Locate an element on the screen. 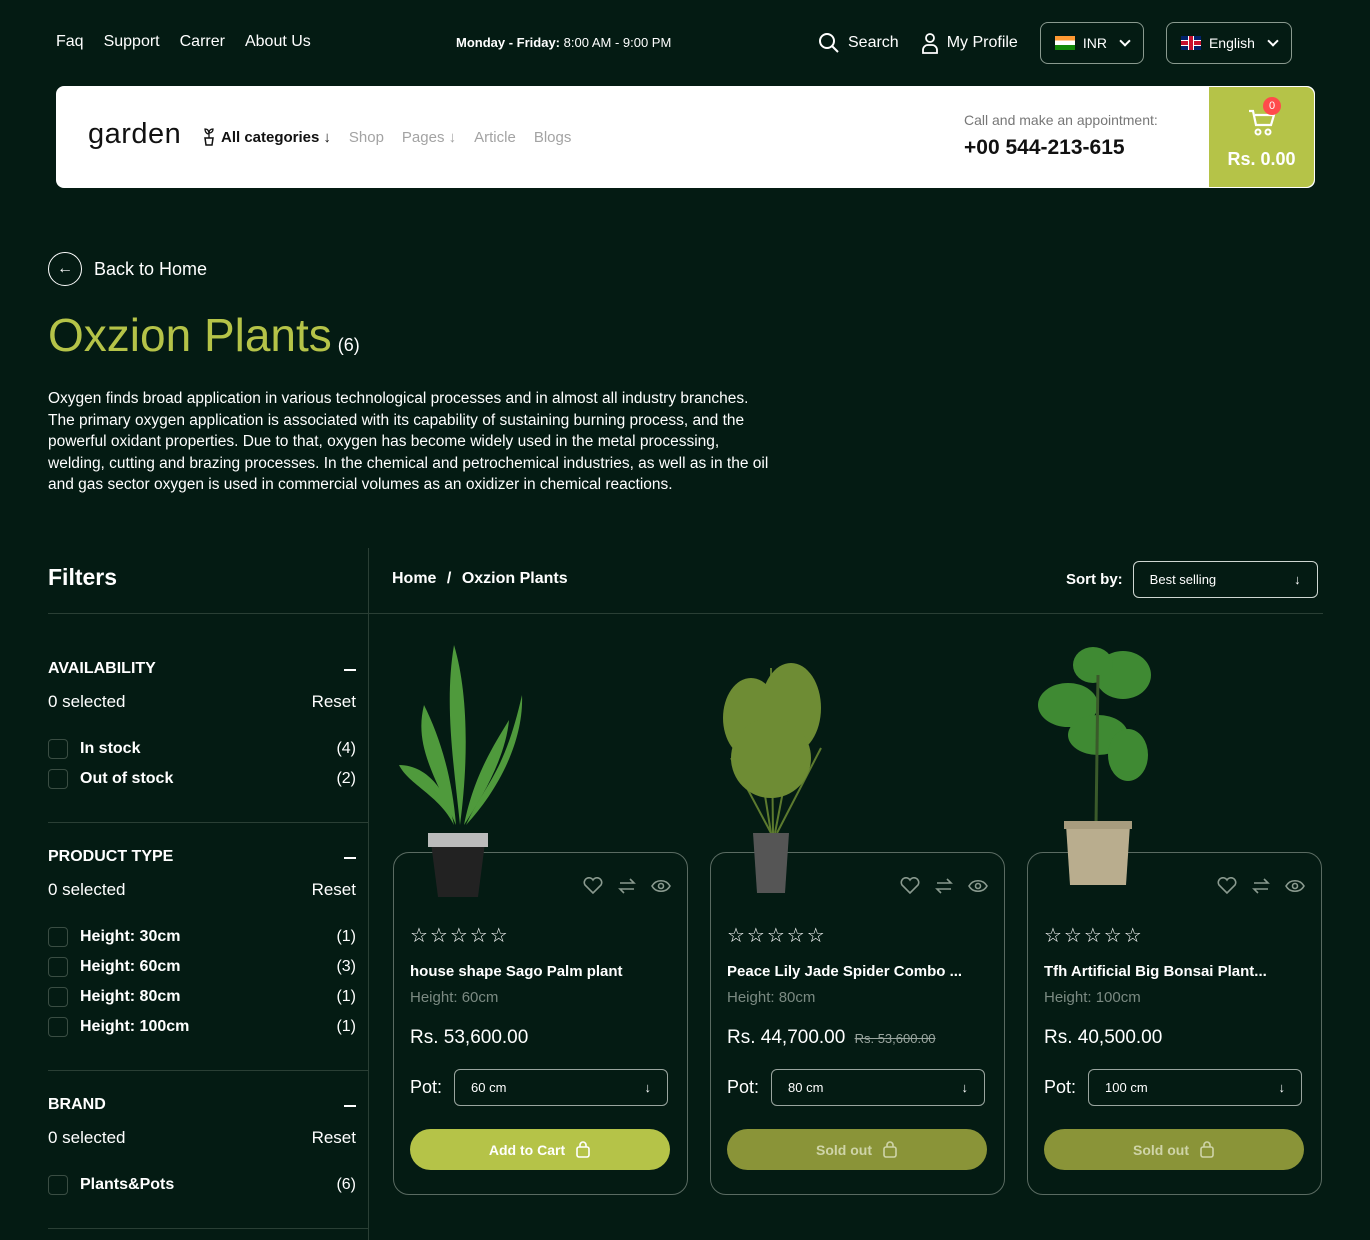  option-label: Plants&Pots is located at coordinates (127, 1184).